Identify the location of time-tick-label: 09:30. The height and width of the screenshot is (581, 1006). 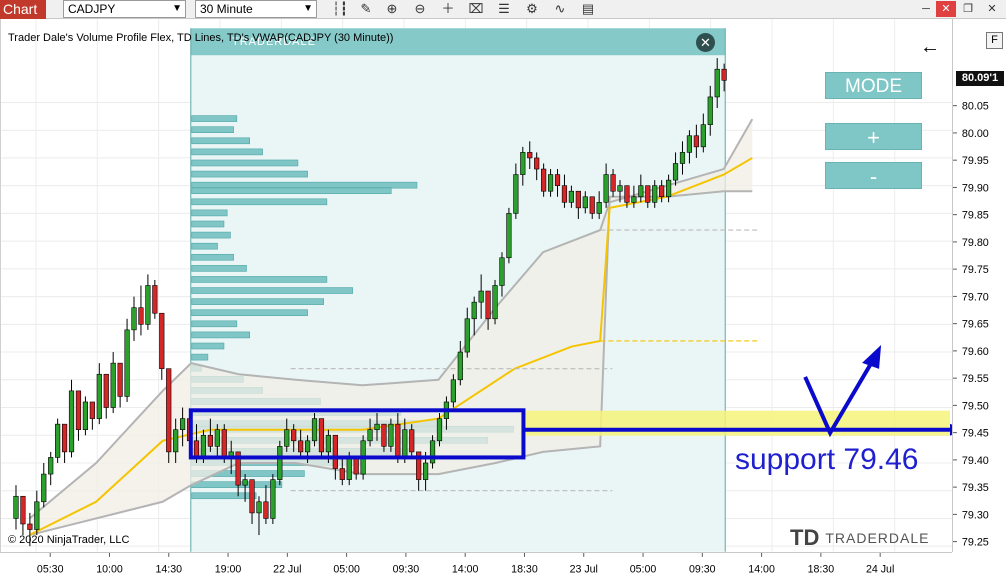
(406, 569).